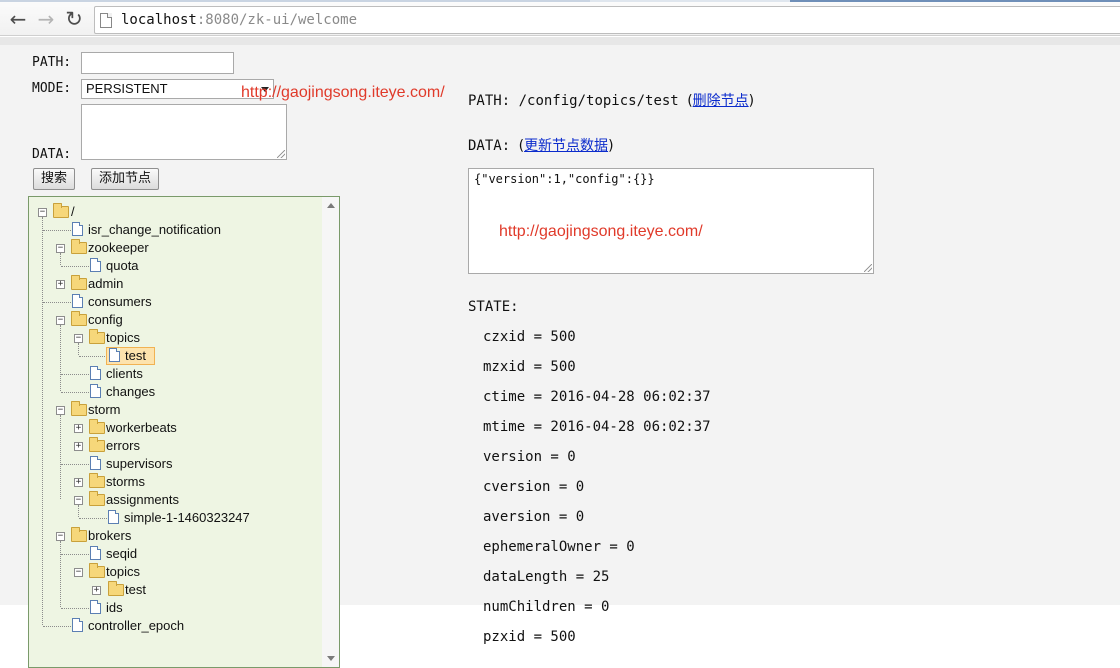 This screenshot has width=1120, height=668. I want to click on tree-node-label: storms, so click(125, 481).